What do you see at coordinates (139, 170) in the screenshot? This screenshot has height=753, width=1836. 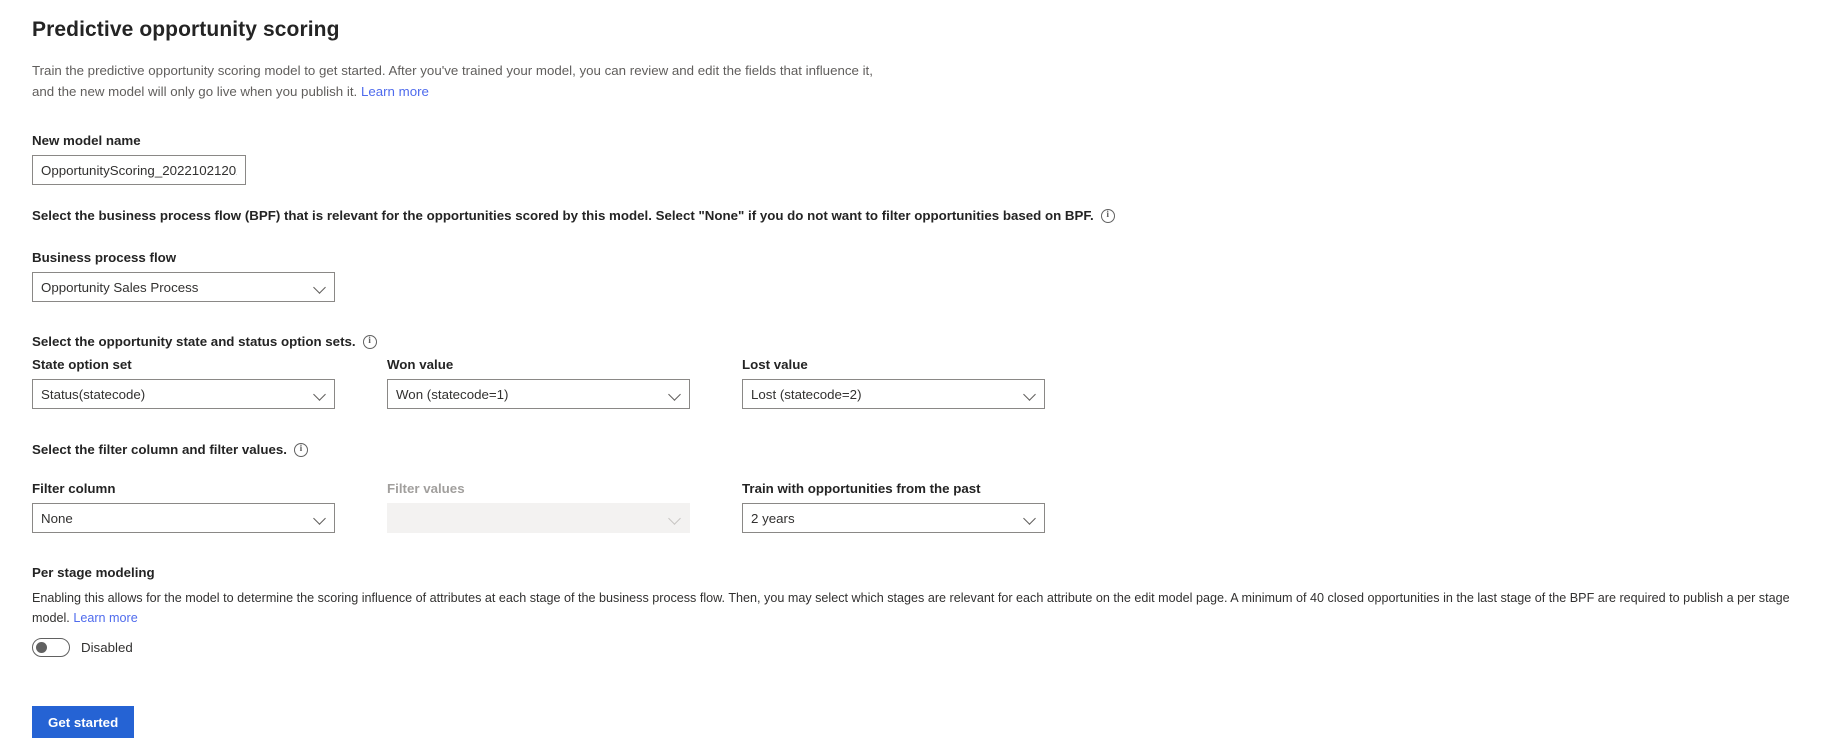 I see `new-model-name-input` at bounding box center [139, 170].